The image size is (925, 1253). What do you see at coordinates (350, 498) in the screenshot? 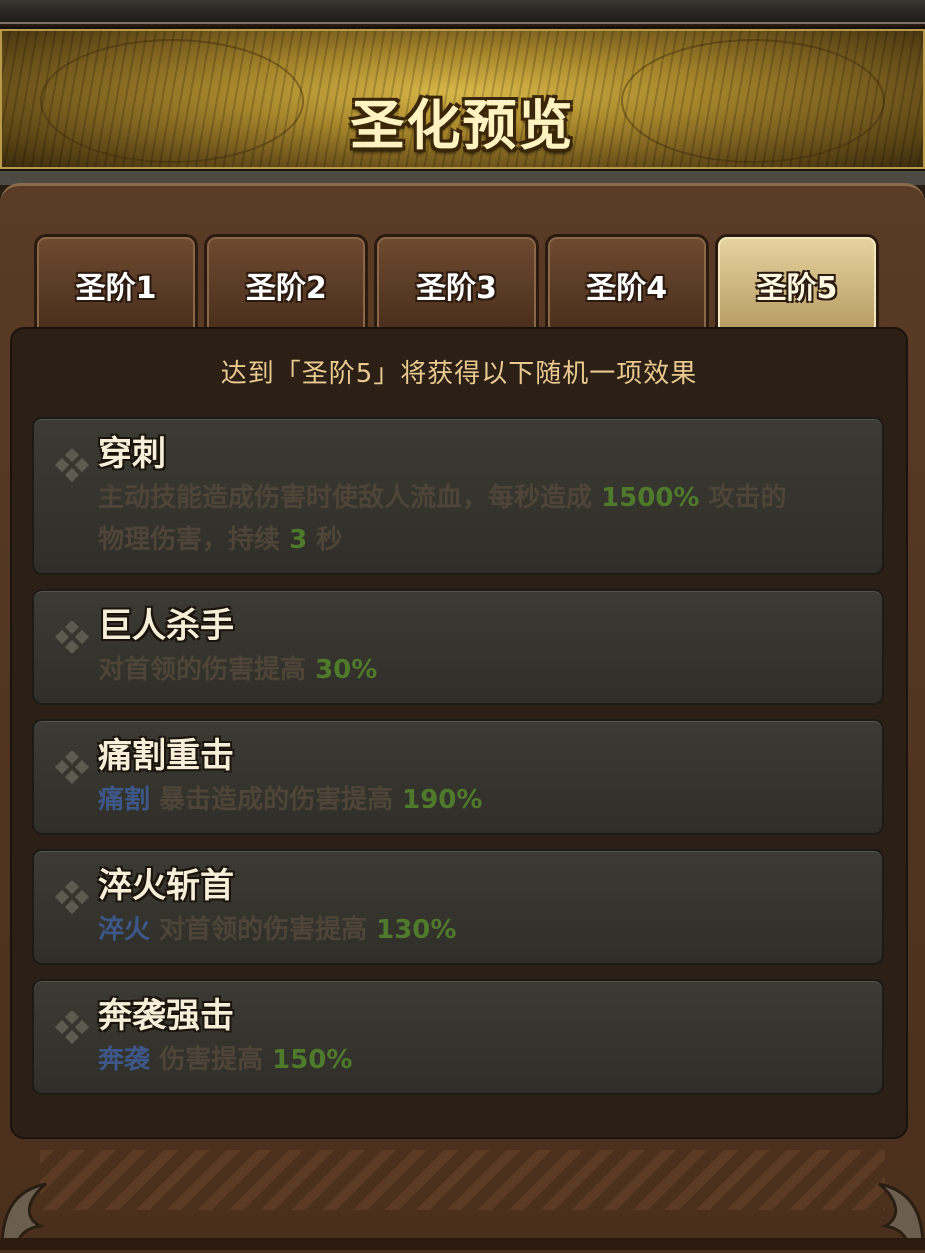
I see `desc-text: 主动技能造成伤害时使敌人流血，每秒造成` at bounding box center [350, 498].